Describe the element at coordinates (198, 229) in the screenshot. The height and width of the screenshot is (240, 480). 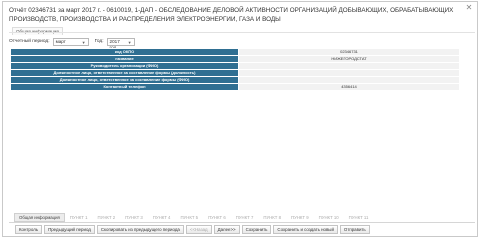
I see `back-button: <<Назад` at that location.